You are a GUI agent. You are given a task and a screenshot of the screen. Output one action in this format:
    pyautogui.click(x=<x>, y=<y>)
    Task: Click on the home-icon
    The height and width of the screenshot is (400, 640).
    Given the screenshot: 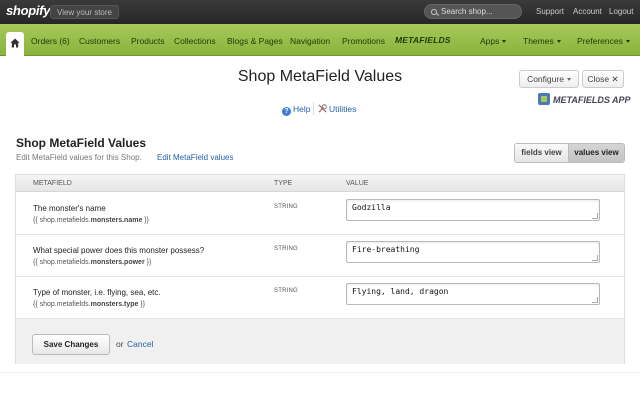 What is the action you would take?
    pyautogui.click(x=15, y=43)
    